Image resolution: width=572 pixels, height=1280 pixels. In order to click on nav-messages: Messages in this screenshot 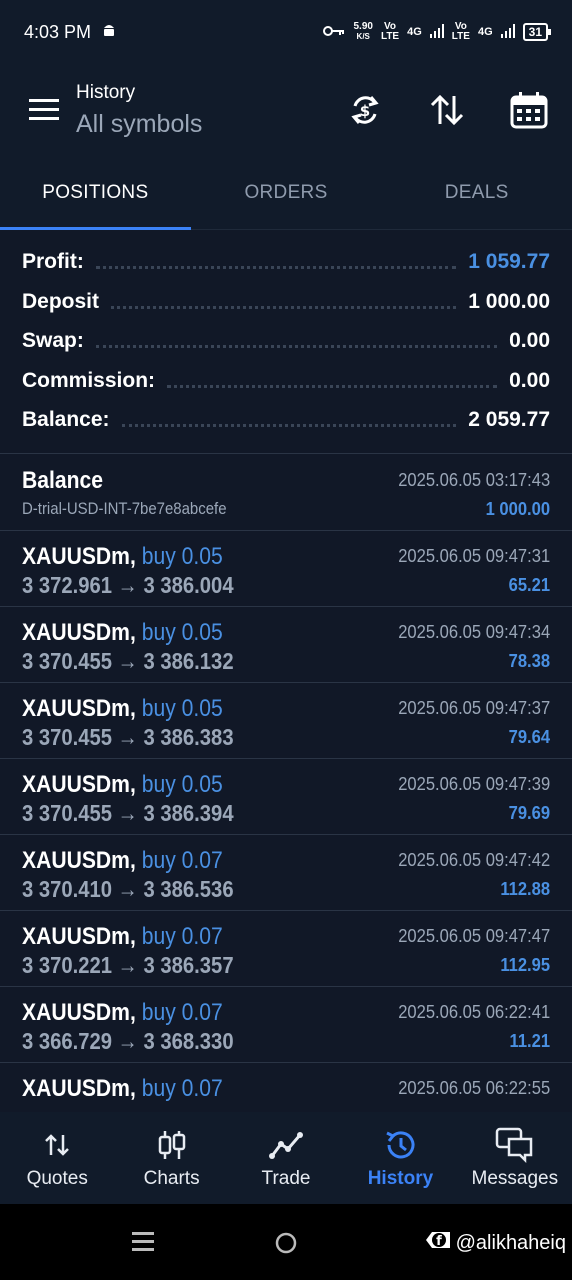, I will do `click(515, 1158)`.